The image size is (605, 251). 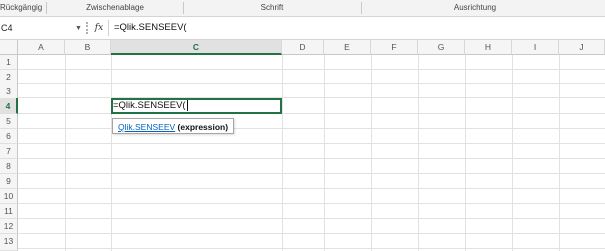 I want to click on column-header-e: E, so click(x=347, y=47).